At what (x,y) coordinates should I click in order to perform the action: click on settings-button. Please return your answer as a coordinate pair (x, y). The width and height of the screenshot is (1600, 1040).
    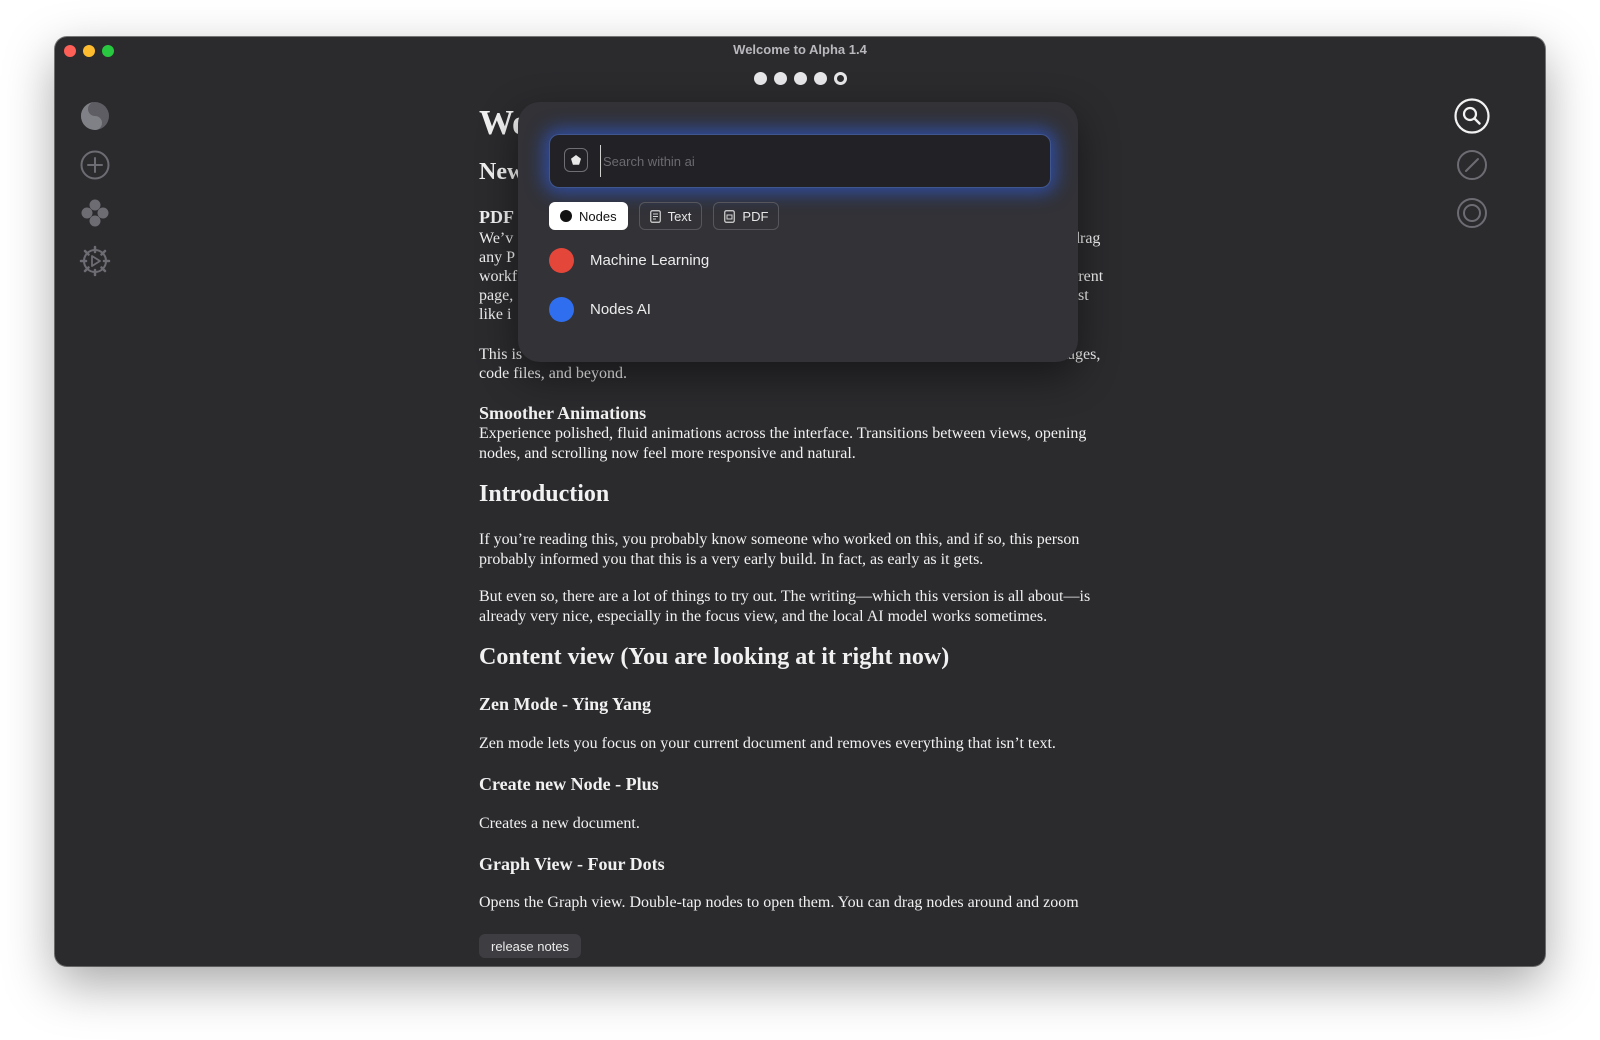
    Looking at the image, I should click on (95, 261).